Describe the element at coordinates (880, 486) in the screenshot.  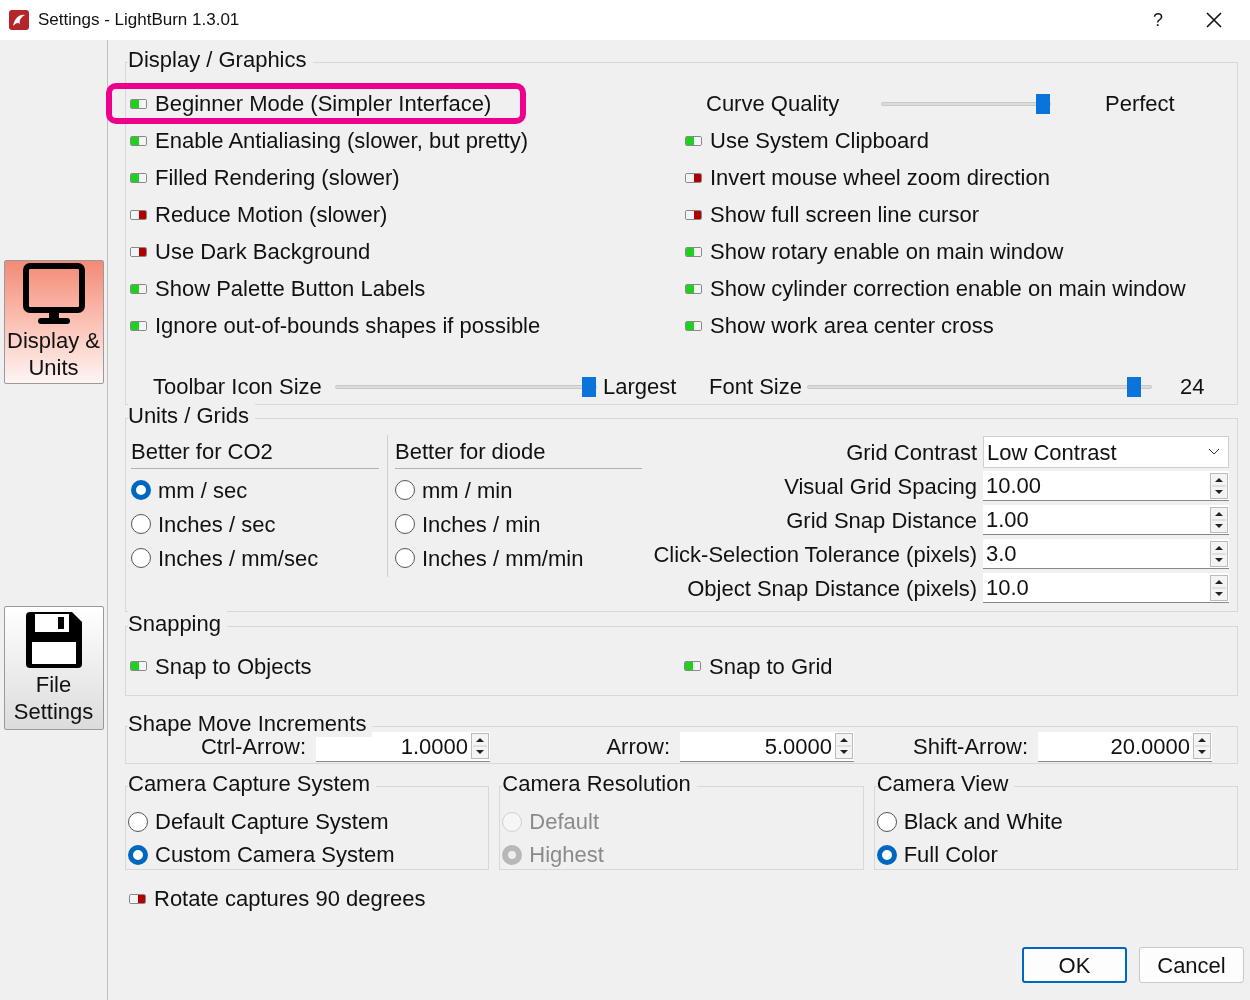
I see `field-label: Visual Grid Spacing` at that location.